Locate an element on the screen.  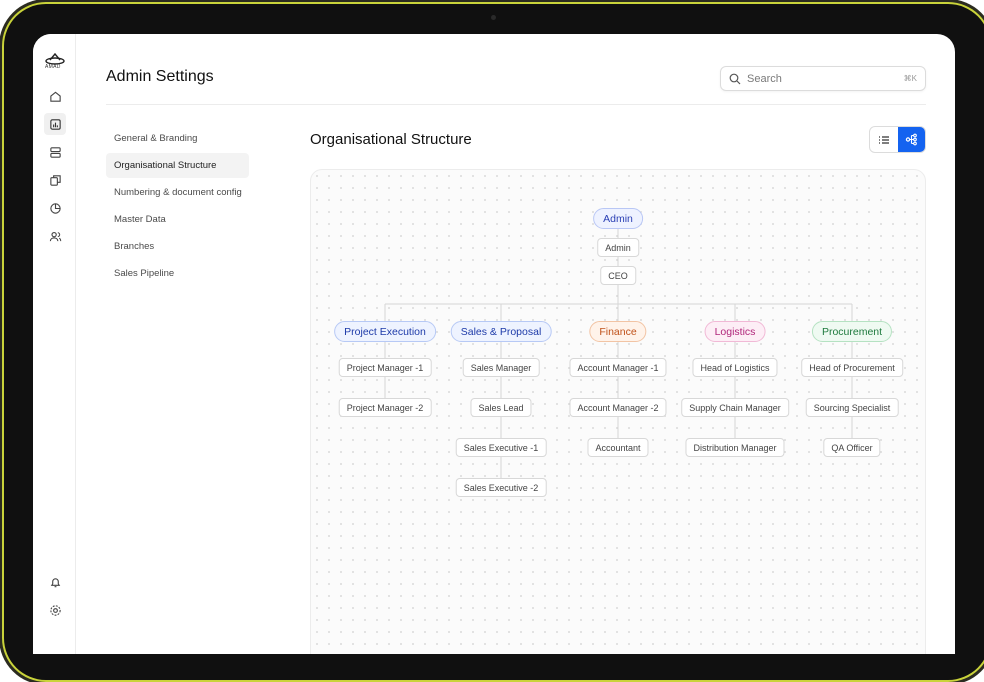
header-divider is located at coordinates (516, 104).